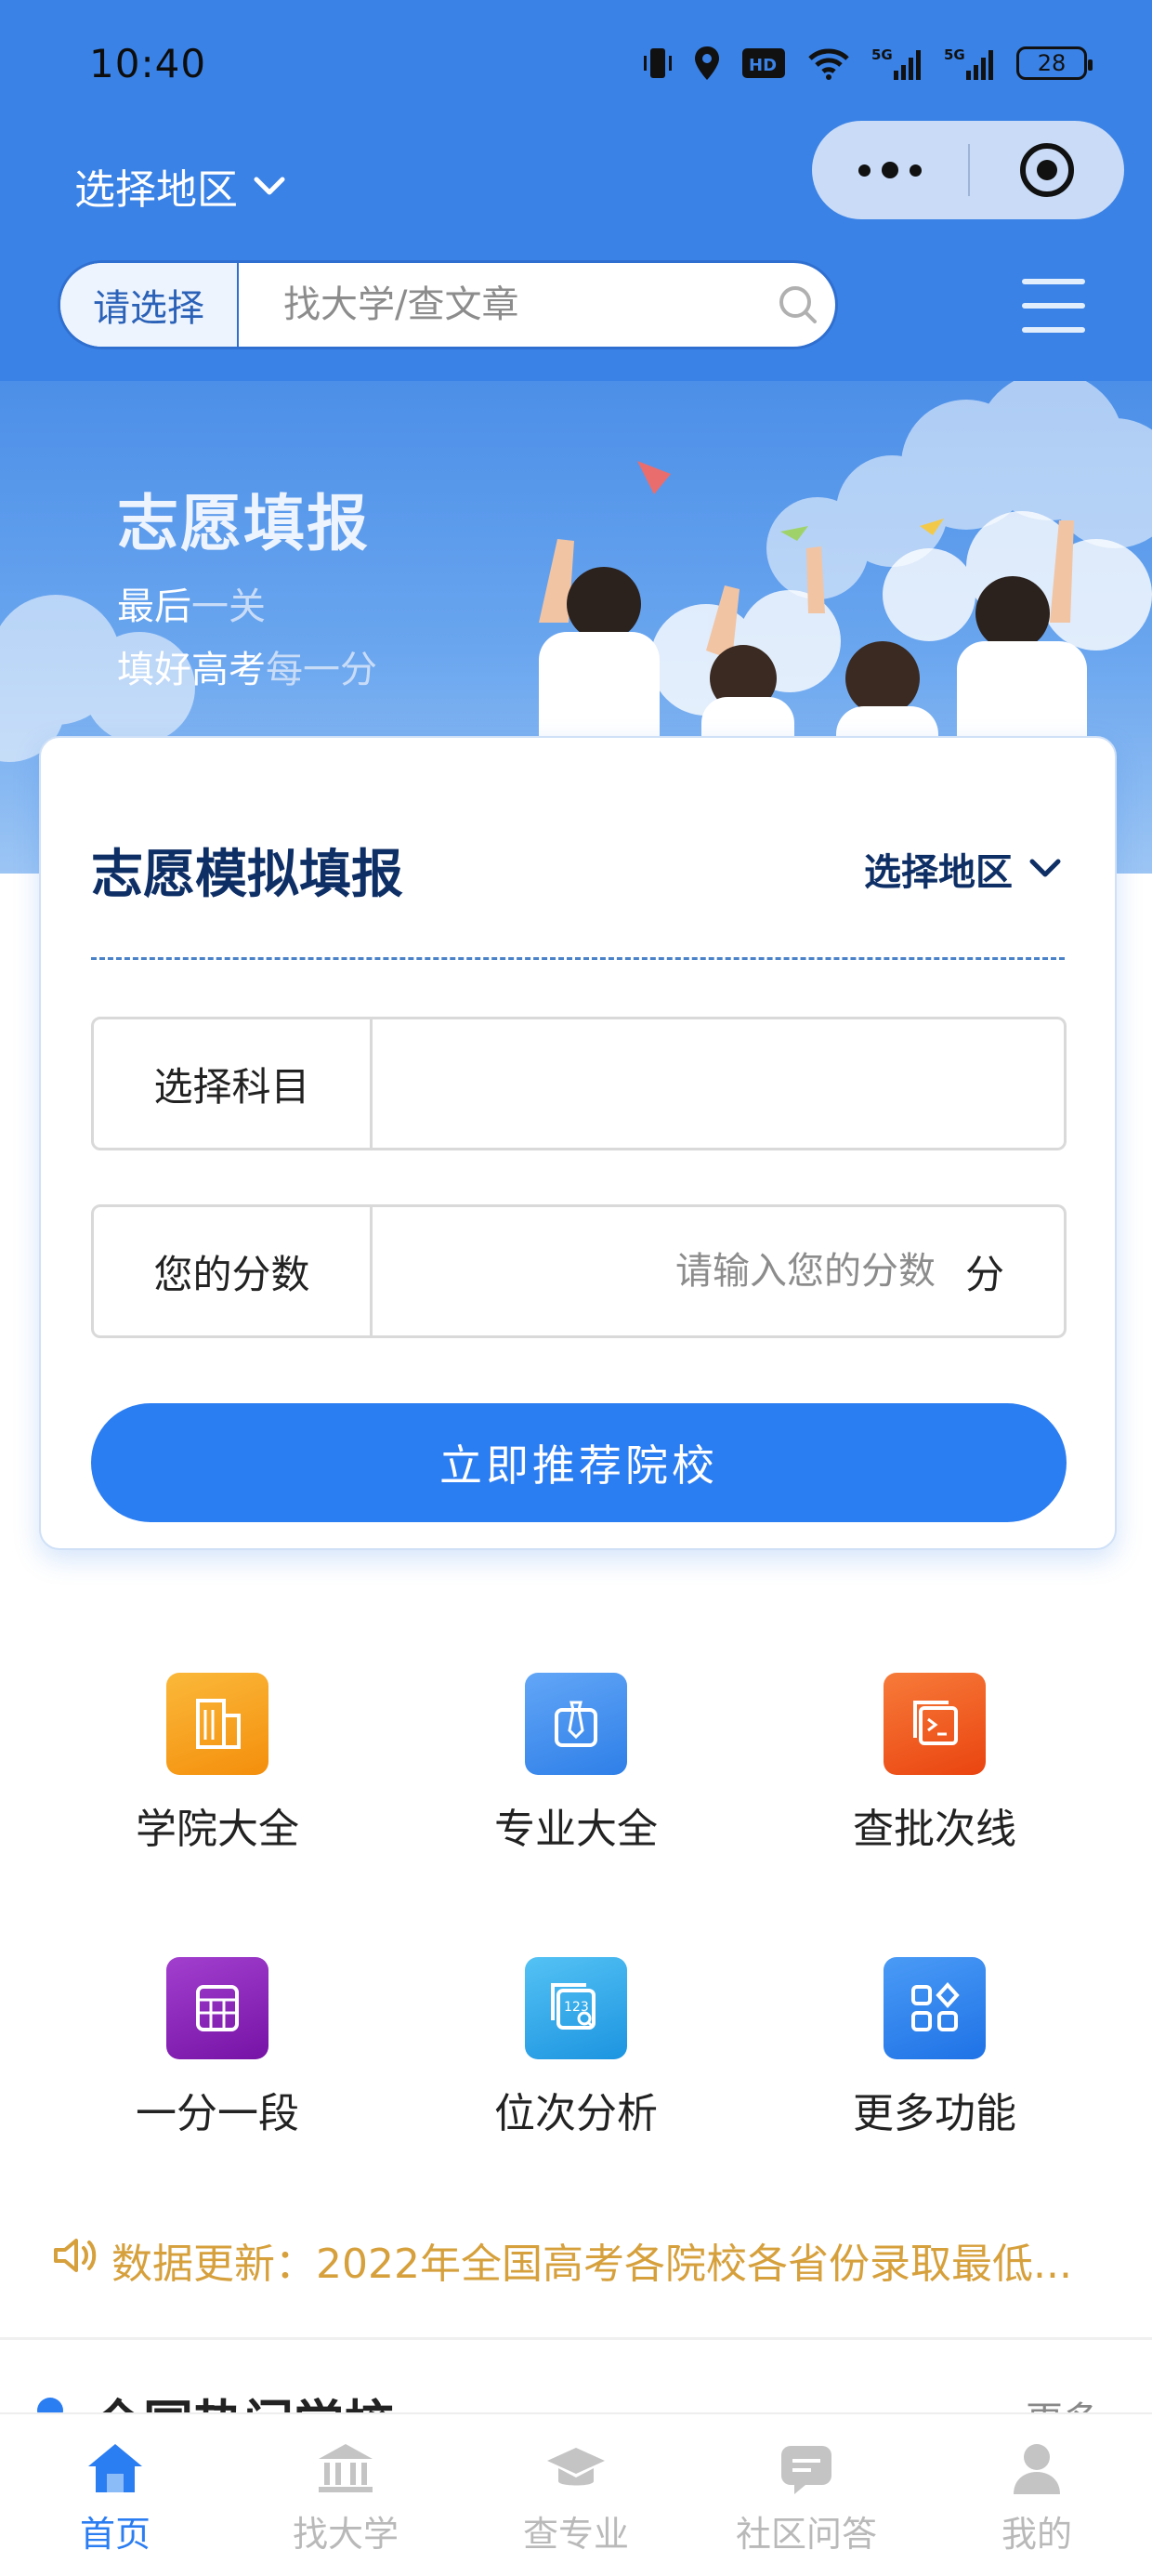  Describe the element at coordinates (346, 2468) in the screenshot. I see `university-icon` at that location.